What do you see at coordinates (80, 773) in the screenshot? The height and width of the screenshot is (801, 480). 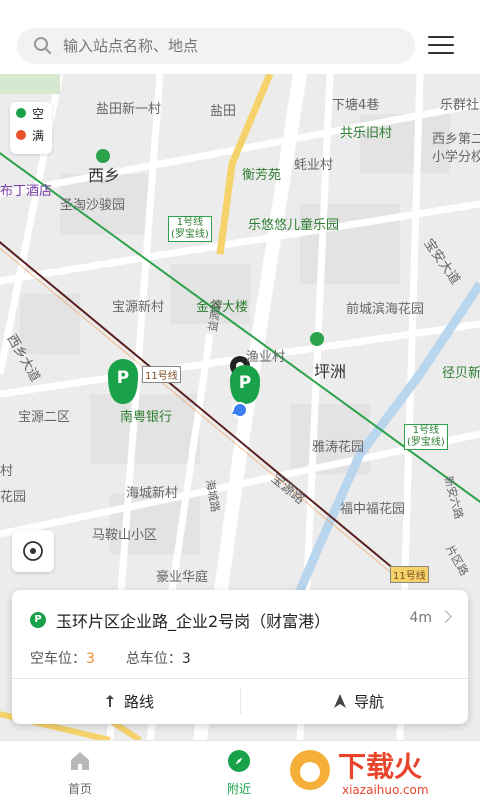 I see `tab-home: 首页` at bounding box center [80, 773].